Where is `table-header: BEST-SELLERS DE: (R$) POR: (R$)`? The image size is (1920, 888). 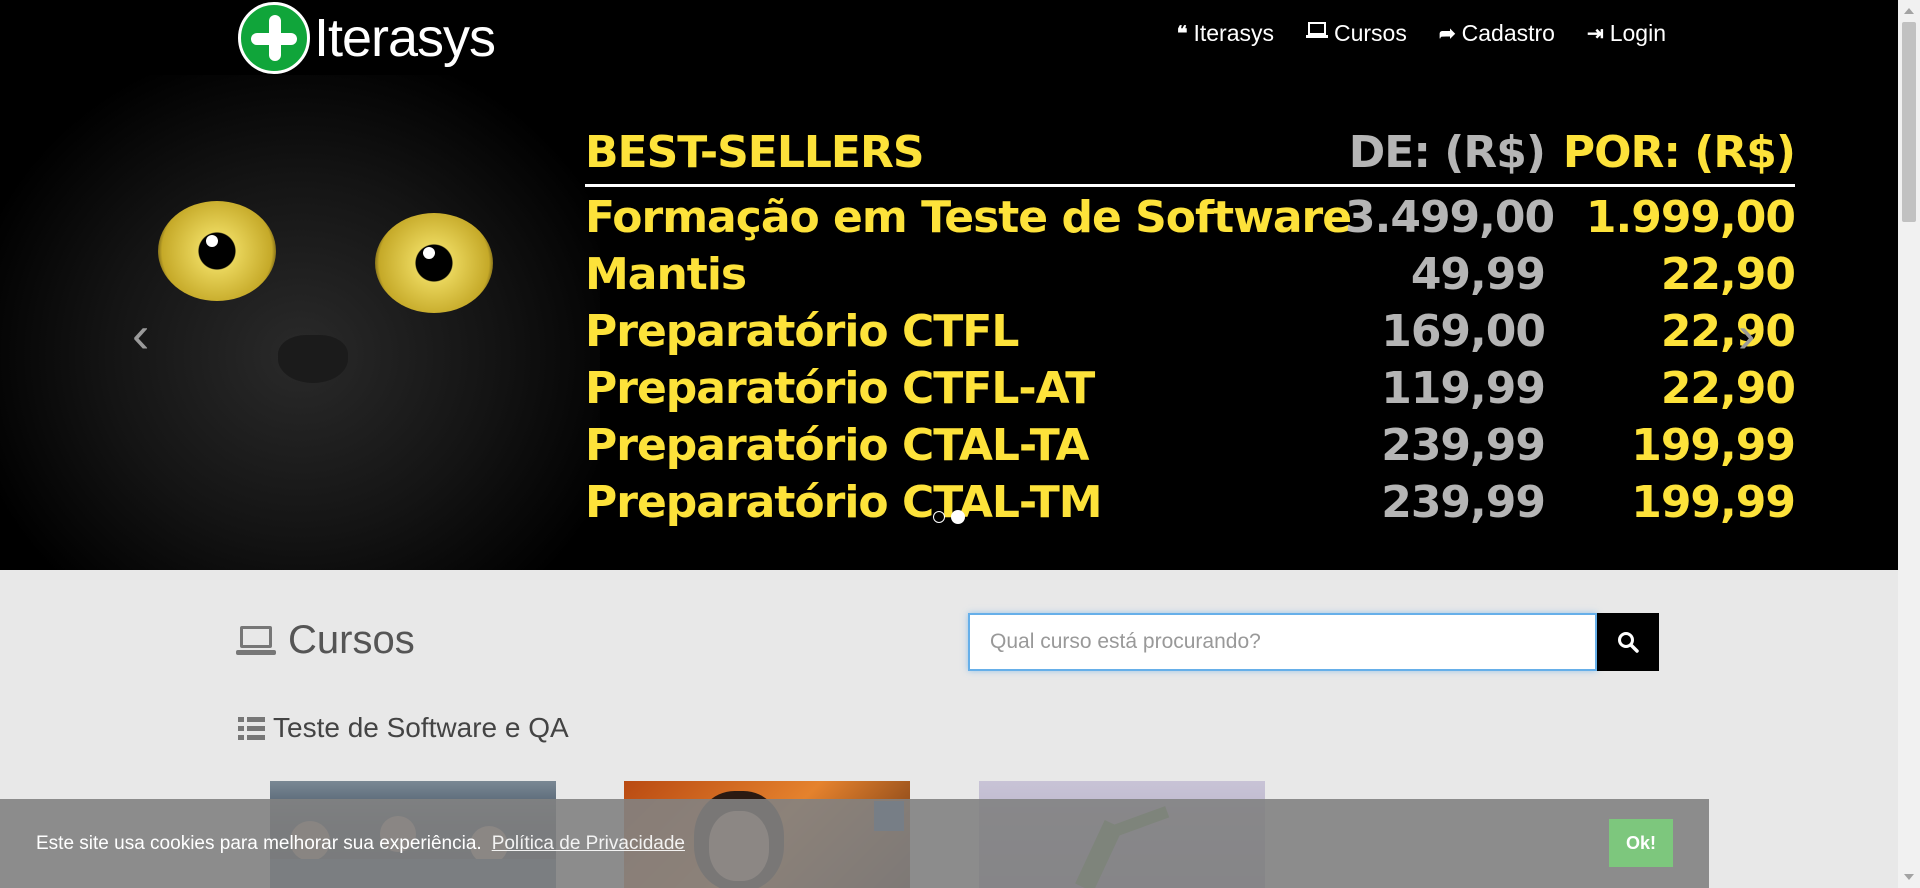 table-header: BEST-SELLERS DE: (R$) POR: (R$) is located at coordinates (1190, 151).